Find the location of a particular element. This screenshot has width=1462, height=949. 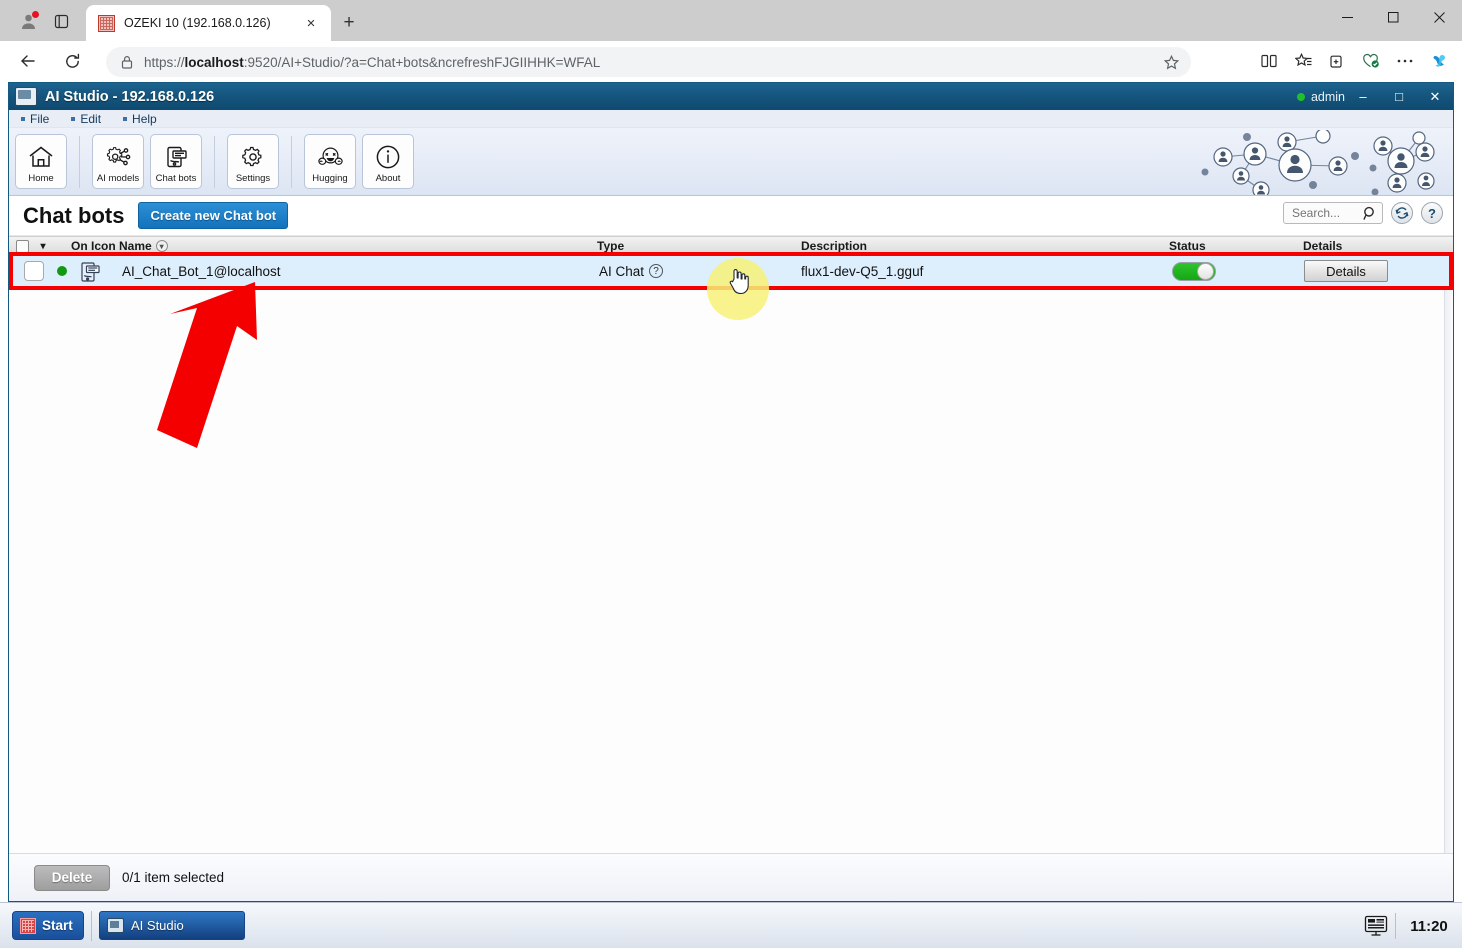

start-button: Start is located at coordinates (48, 925).